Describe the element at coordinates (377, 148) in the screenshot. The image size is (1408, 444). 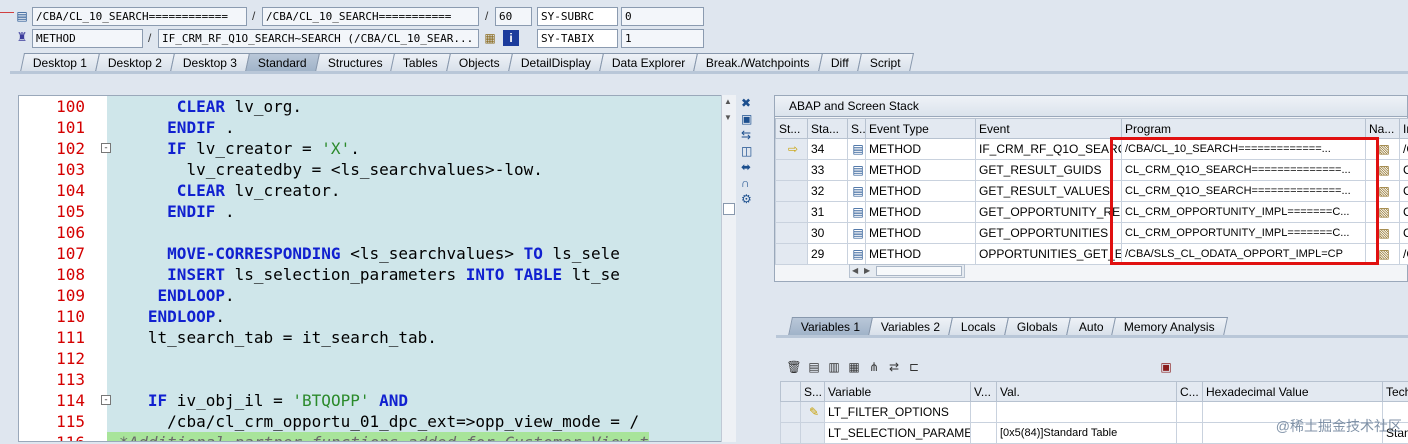
I see `code-line: 102- IF lv_creator = 'X'.` at that location.